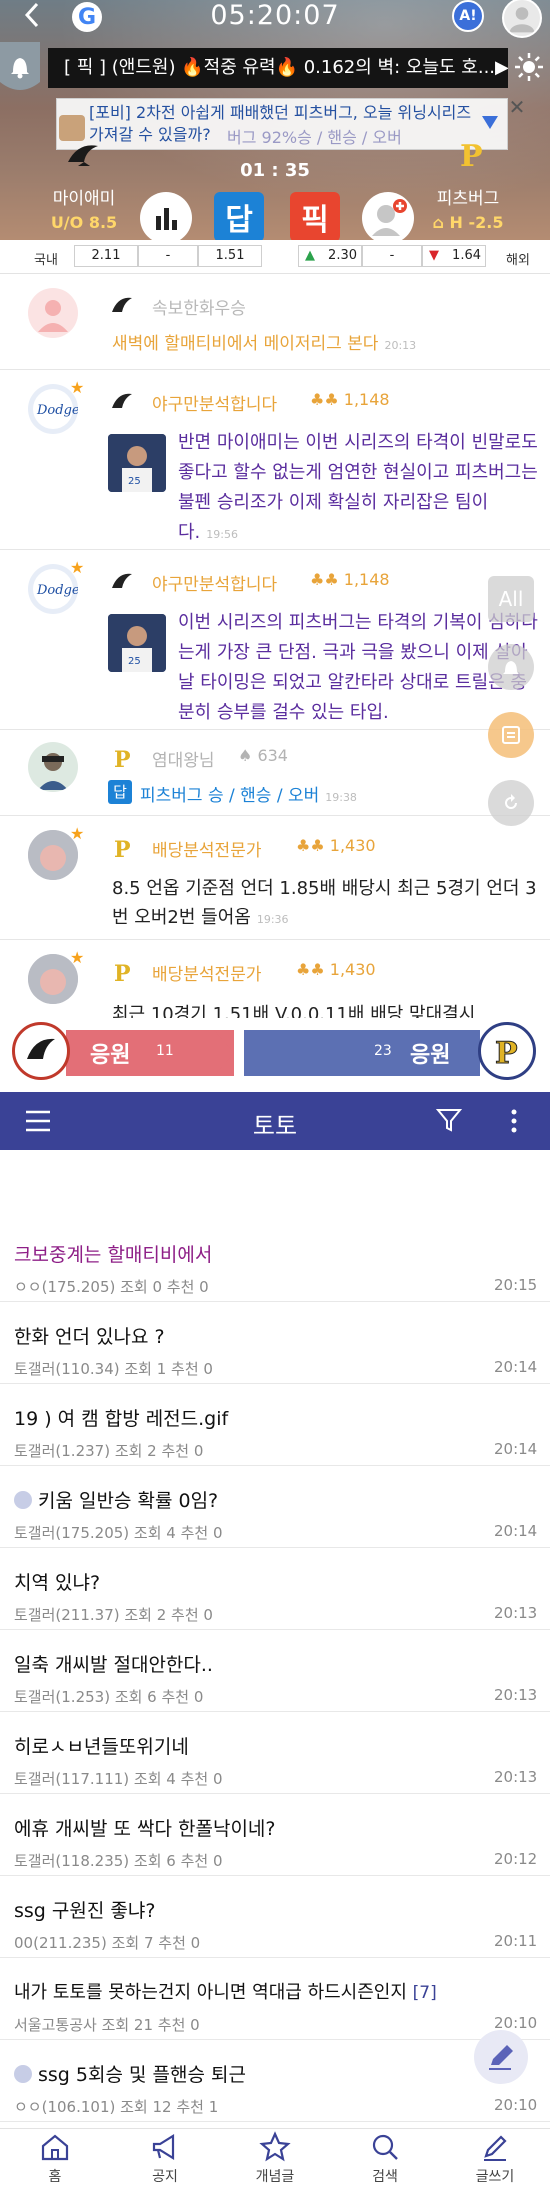  What do you see at coordinates (23, 2074) in the screenshot?
I see `image-post-icon` at bounding box center [23, 2074].